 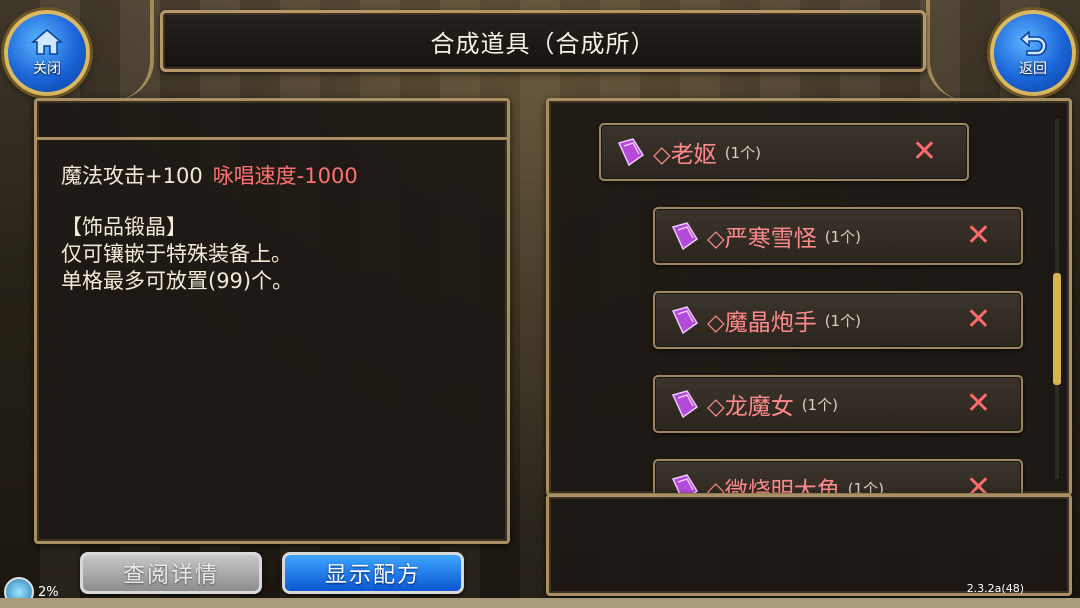 I want to click on right-ornament, so click(x=958, y=50).